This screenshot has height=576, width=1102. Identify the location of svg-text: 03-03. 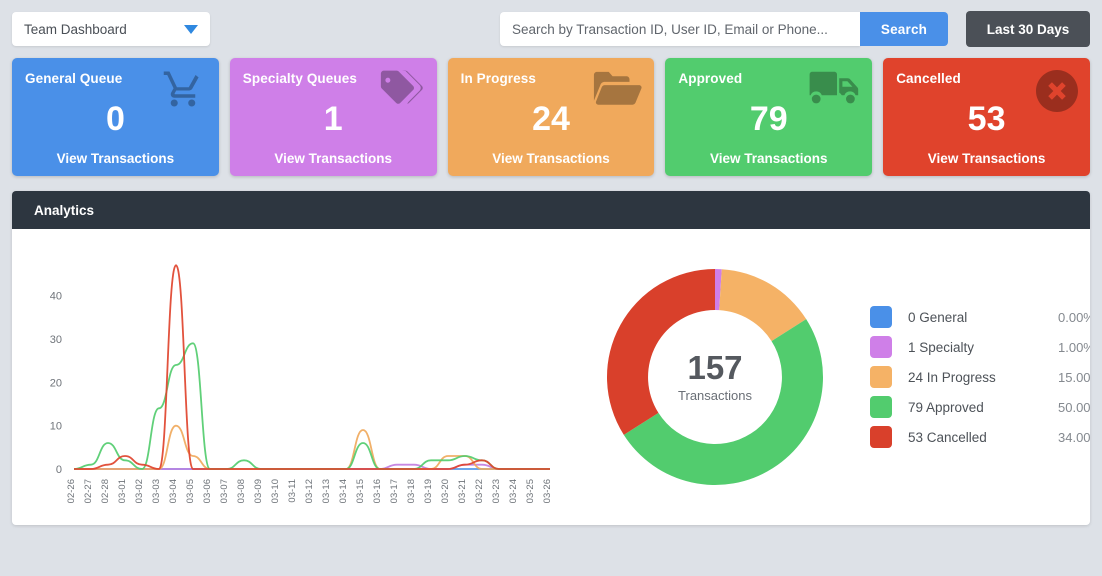
(156, 491).